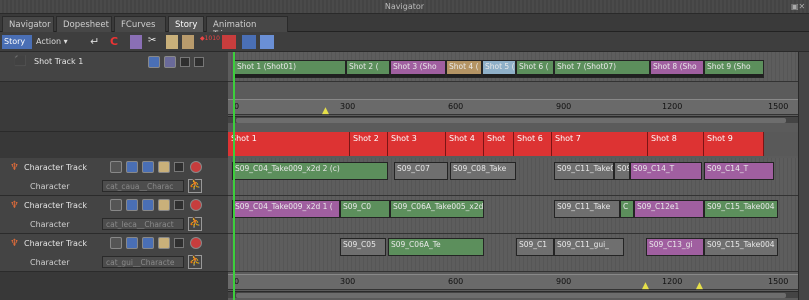  I want to click on animation-clip: S09_C06A_Te, so click(436, 247).